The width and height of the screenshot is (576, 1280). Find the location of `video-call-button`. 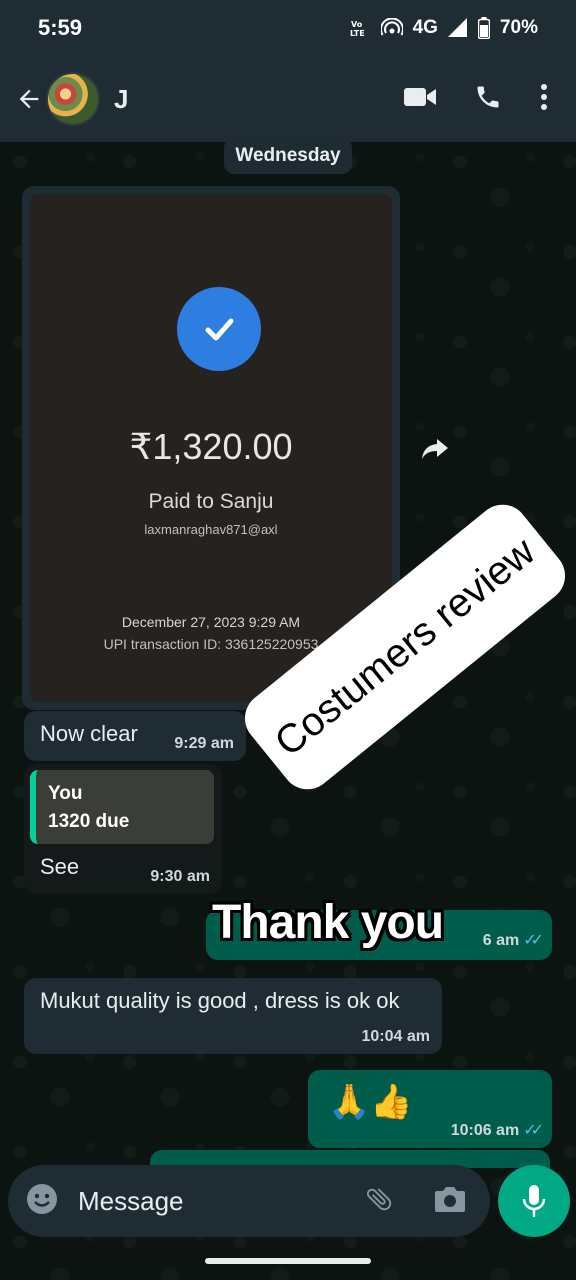

video-call-button is located at coordinates (420, 99).